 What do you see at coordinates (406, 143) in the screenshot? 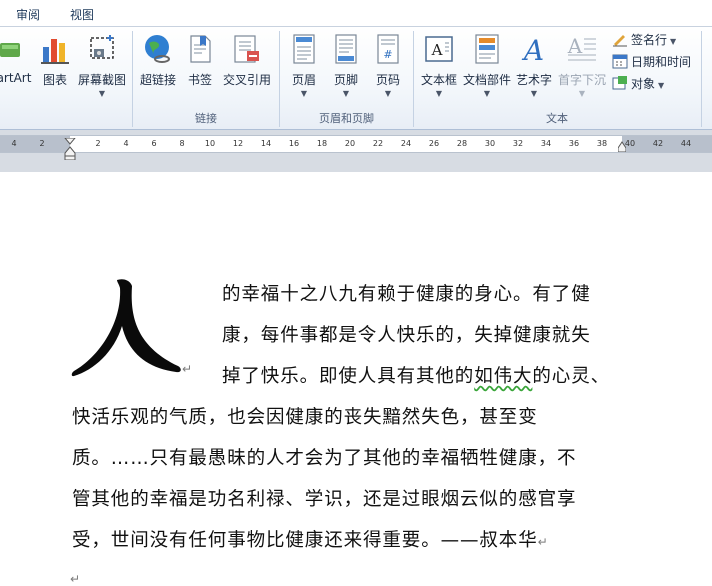
I see `ruler-tick: 24` at bounding box center [406, 143].